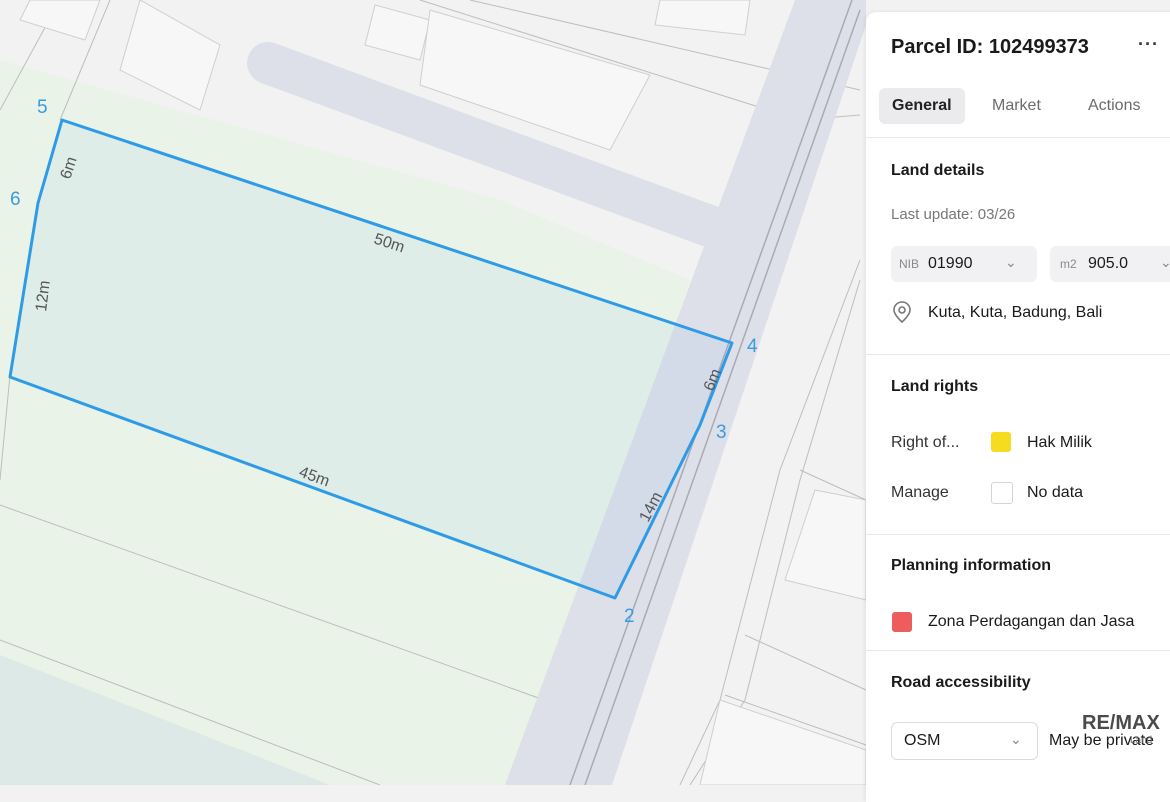 Image resolution: width=1170 pixels, height=802 pixels. Describe the element at coordinates (1059, 442) in the screenshot. I see `right-value: Hak Milik` at that location.